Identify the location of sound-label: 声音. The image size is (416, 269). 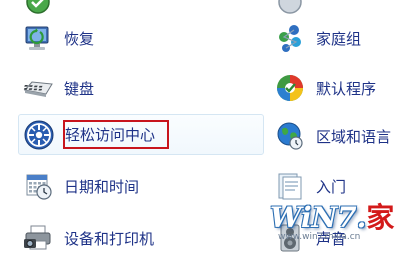
(331, 238).